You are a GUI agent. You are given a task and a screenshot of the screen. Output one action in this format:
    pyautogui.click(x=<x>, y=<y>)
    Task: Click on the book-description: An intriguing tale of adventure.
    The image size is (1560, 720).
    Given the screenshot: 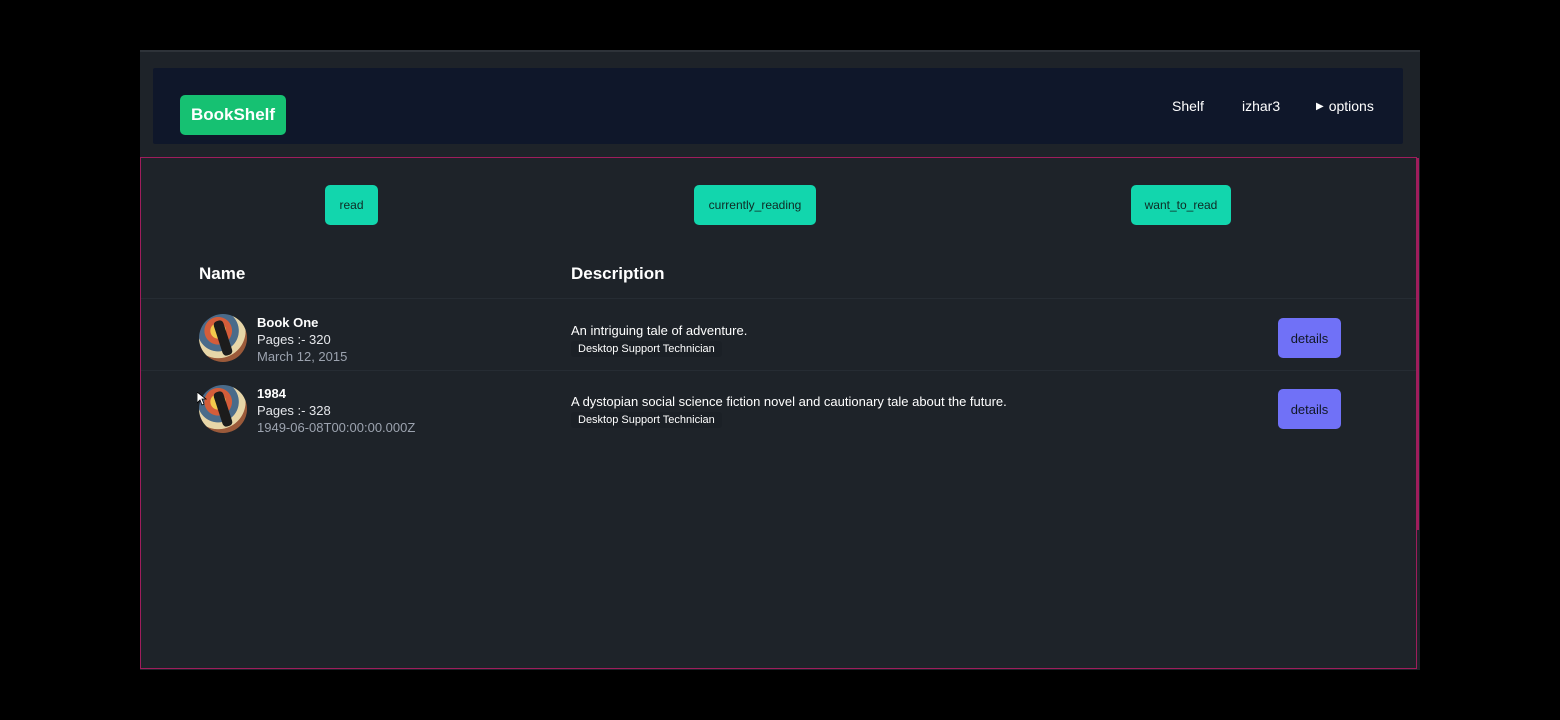 What is the action you would take?
    pyautogui.click(x=659, y=330)
    